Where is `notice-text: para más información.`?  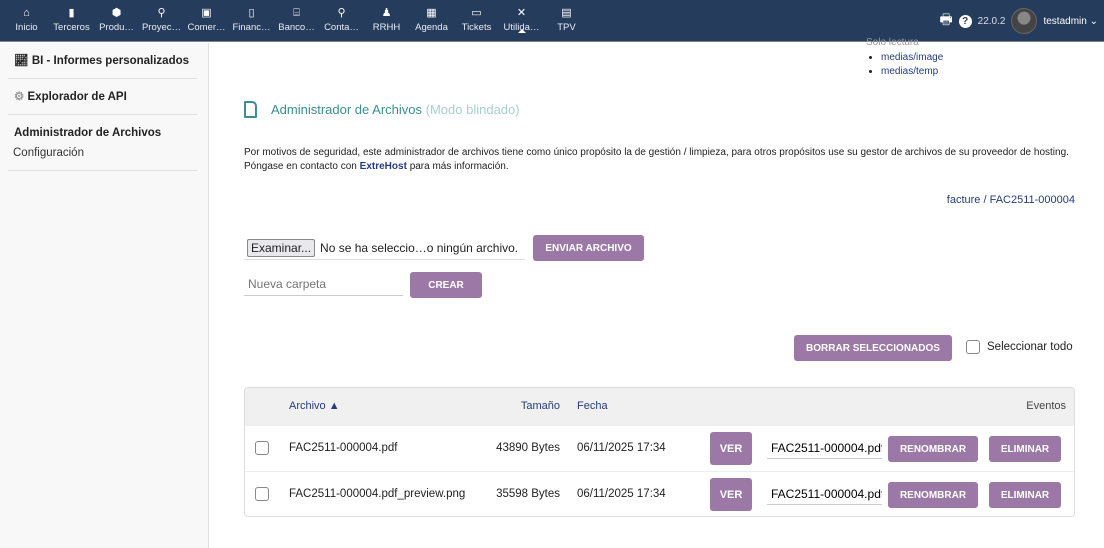 notice-text: para más información. is located at coordinates (459, 166).